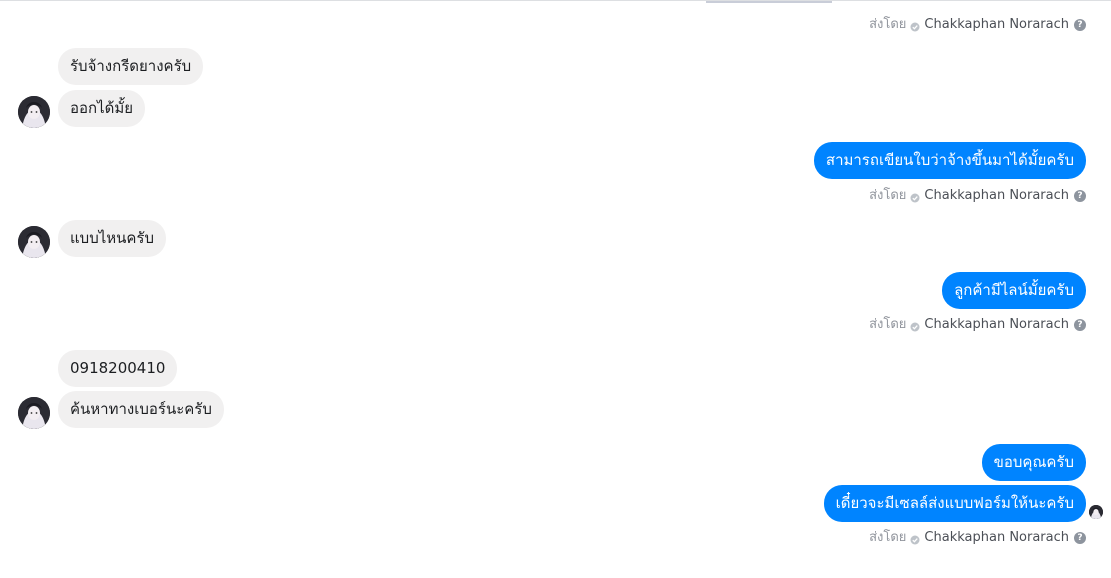 Image resolution: width=1111 pixels, height=578 pixels. What do you see at coordinates (118, 368) in the screenshot?
I see `message-bubble-incoming: 0918200410` at bounding box center [118, 368].